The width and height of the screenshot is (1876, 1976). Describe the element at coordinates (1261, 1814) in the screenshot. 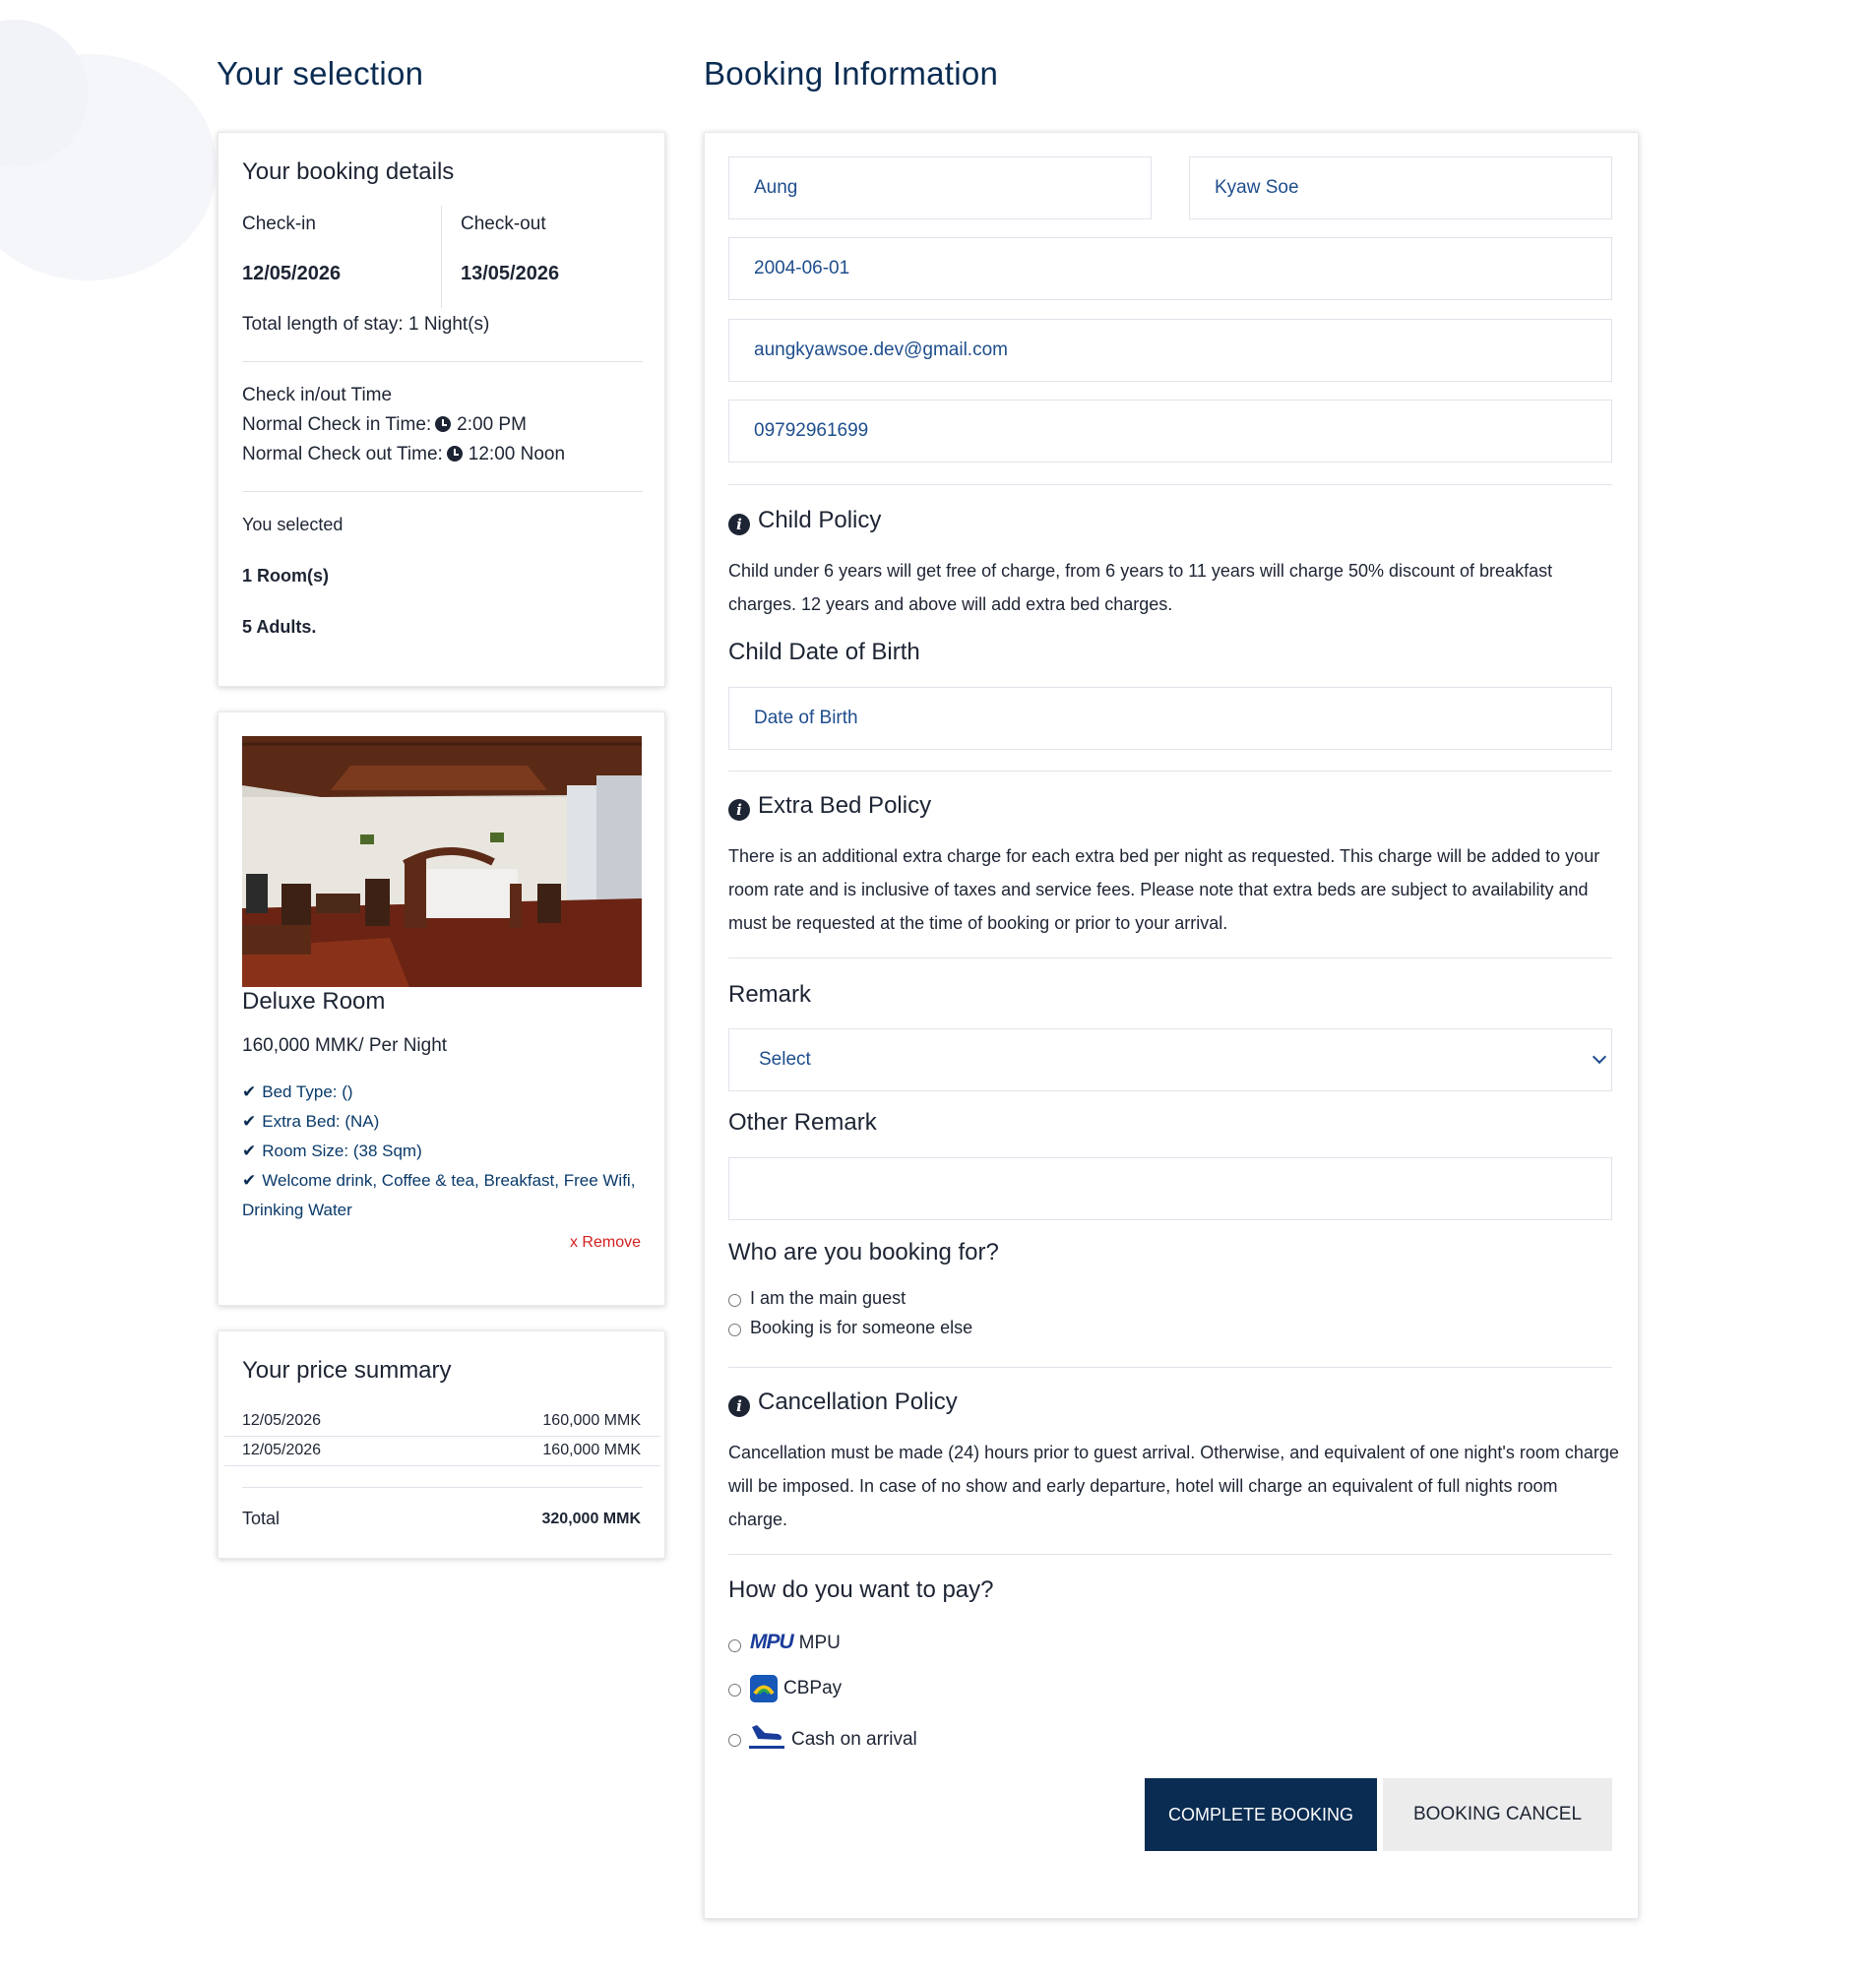

I see `complete-booking-button: COMPLETE BOOKING` at that location.